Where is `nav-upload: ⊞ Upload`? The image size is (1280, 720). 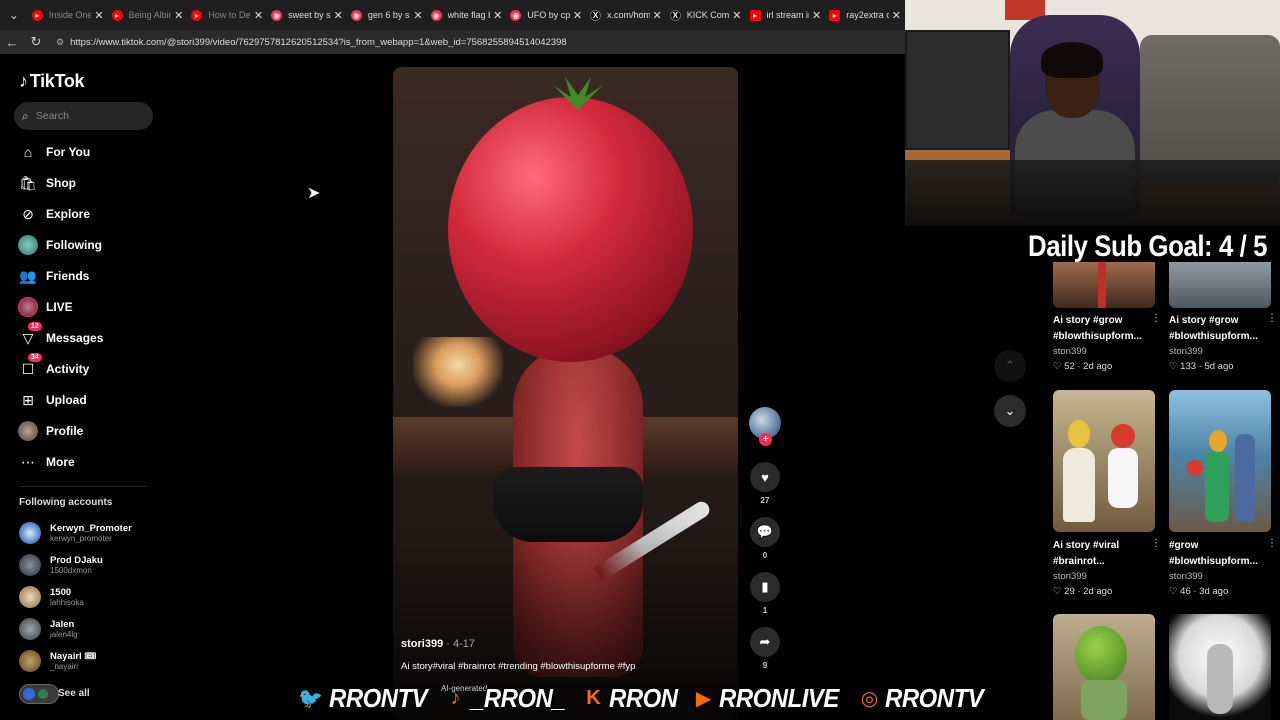 nav-upload: ⊞ Upload is located at coordinates (52, 400).